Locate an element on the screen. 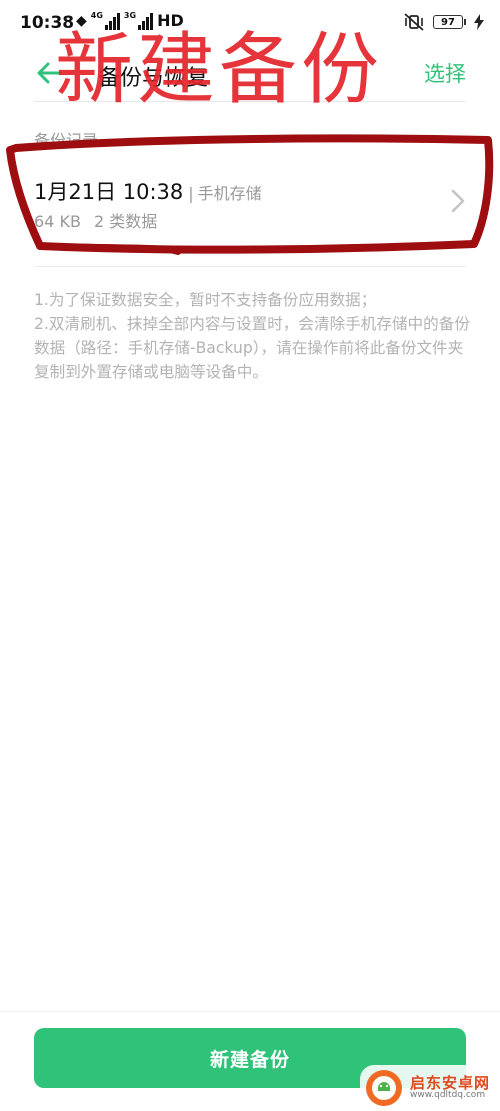  watermark-logo-icon is located at coordinates (384, 1088).